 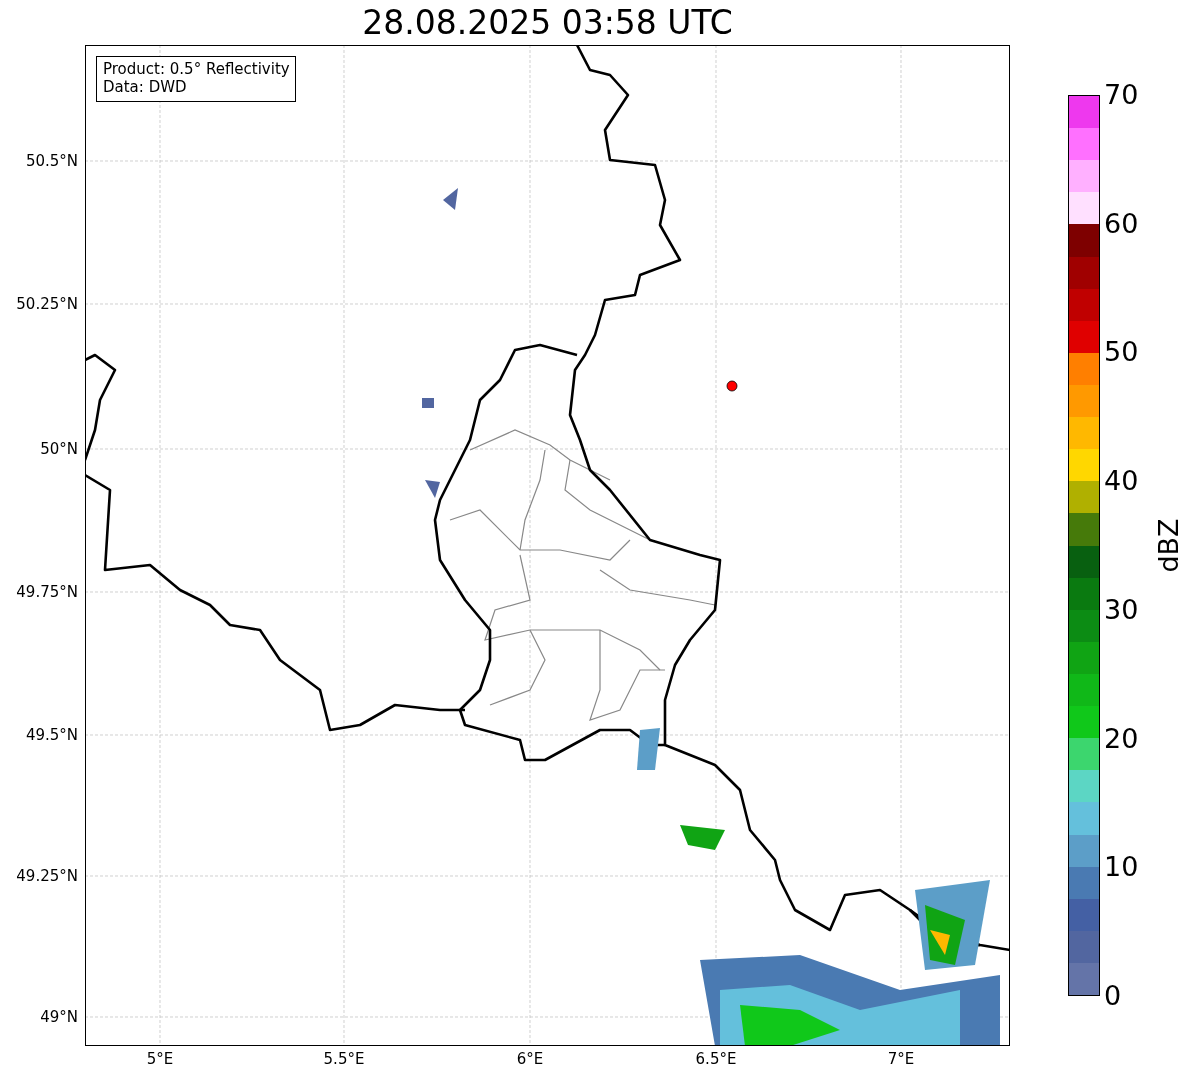 What do you see at coordinates (51, 735) in the screenshot?
I see `axis-tick-label: 49.5°N` at bounding box center [51, 735].